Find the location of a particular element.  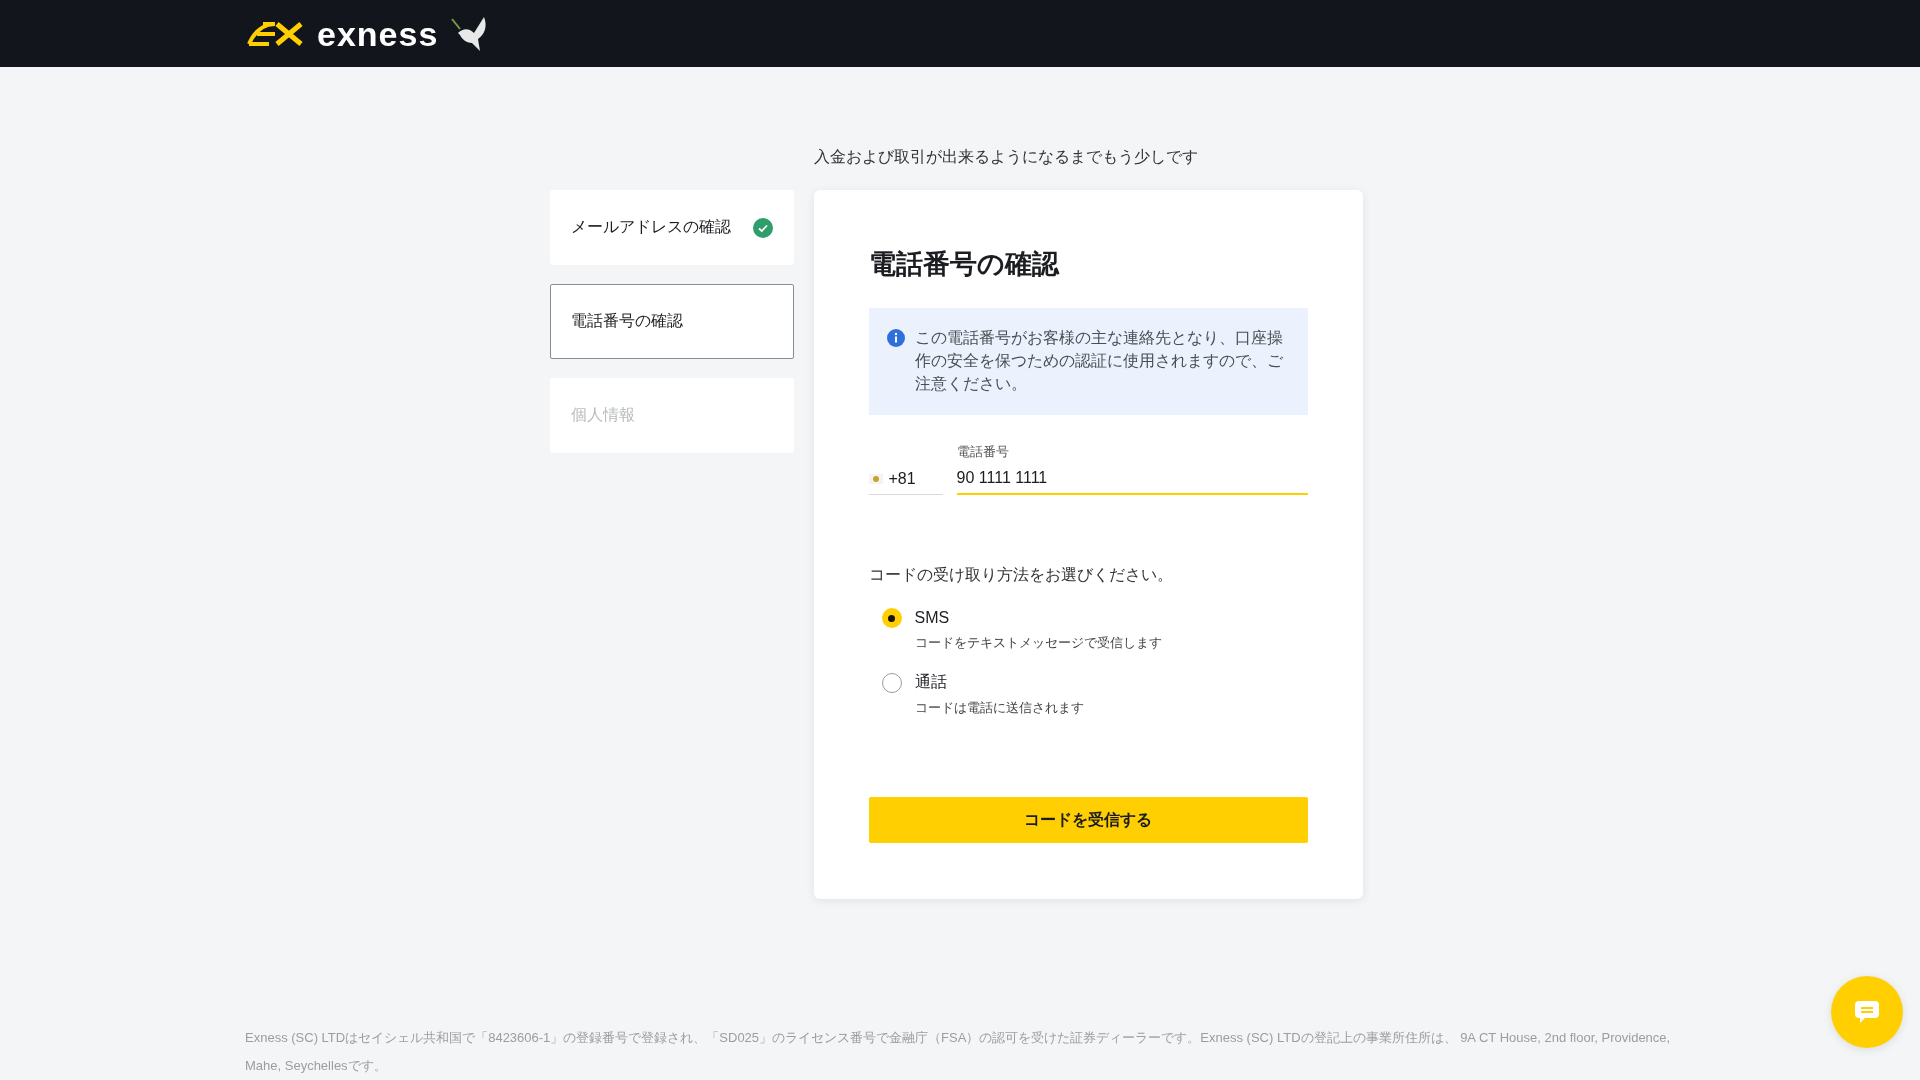

method-description: コードは電話に送信されます is located at coordinates (999, 708).